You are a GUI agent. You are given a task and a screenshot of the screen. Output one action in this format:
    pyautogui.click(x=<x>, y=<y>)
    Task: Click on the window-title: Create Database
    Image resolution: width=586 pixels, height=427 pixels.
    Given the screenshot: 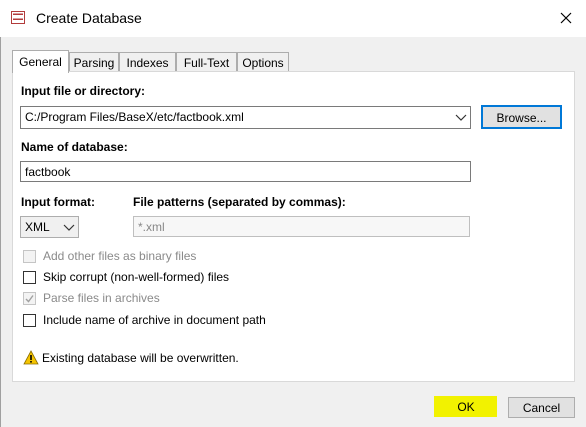 What is the action you would take?
    pyautogui.click(x=89, y=18)
    